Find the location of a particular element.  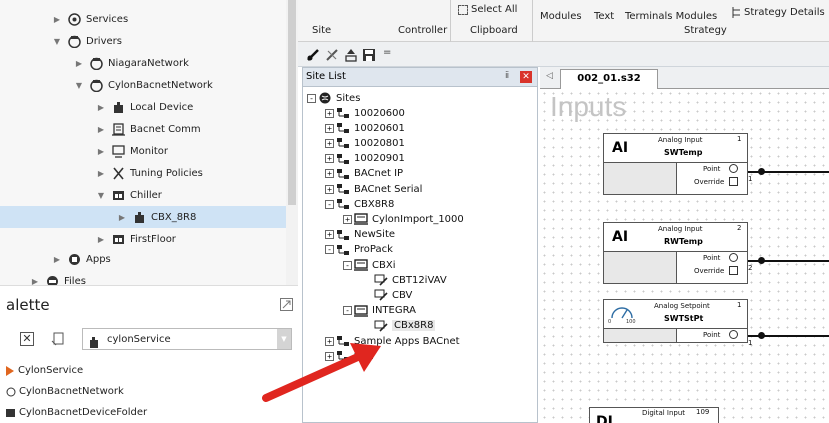

annotation-arrow is located at coordinates (321, 372).